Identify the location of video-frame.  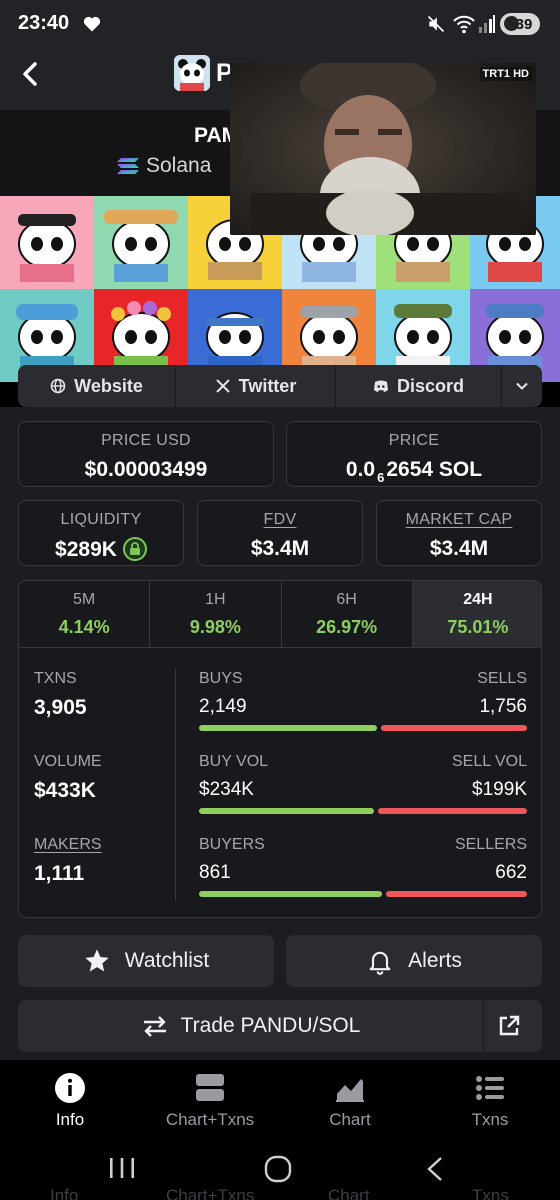
(383, 149).